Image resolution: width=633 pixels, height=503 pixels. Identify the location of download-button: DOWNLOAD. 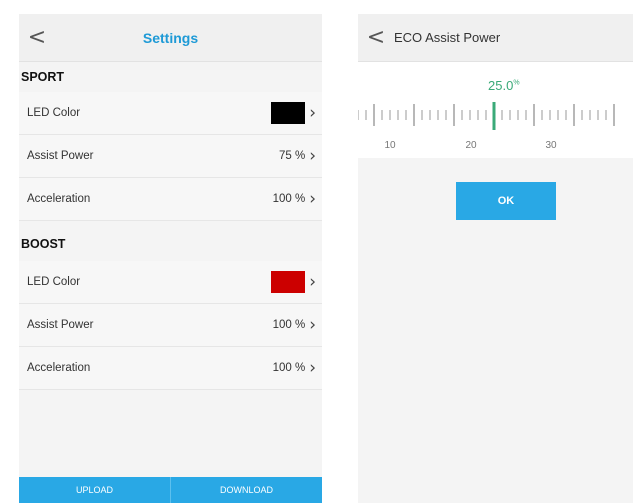
(246, 490).